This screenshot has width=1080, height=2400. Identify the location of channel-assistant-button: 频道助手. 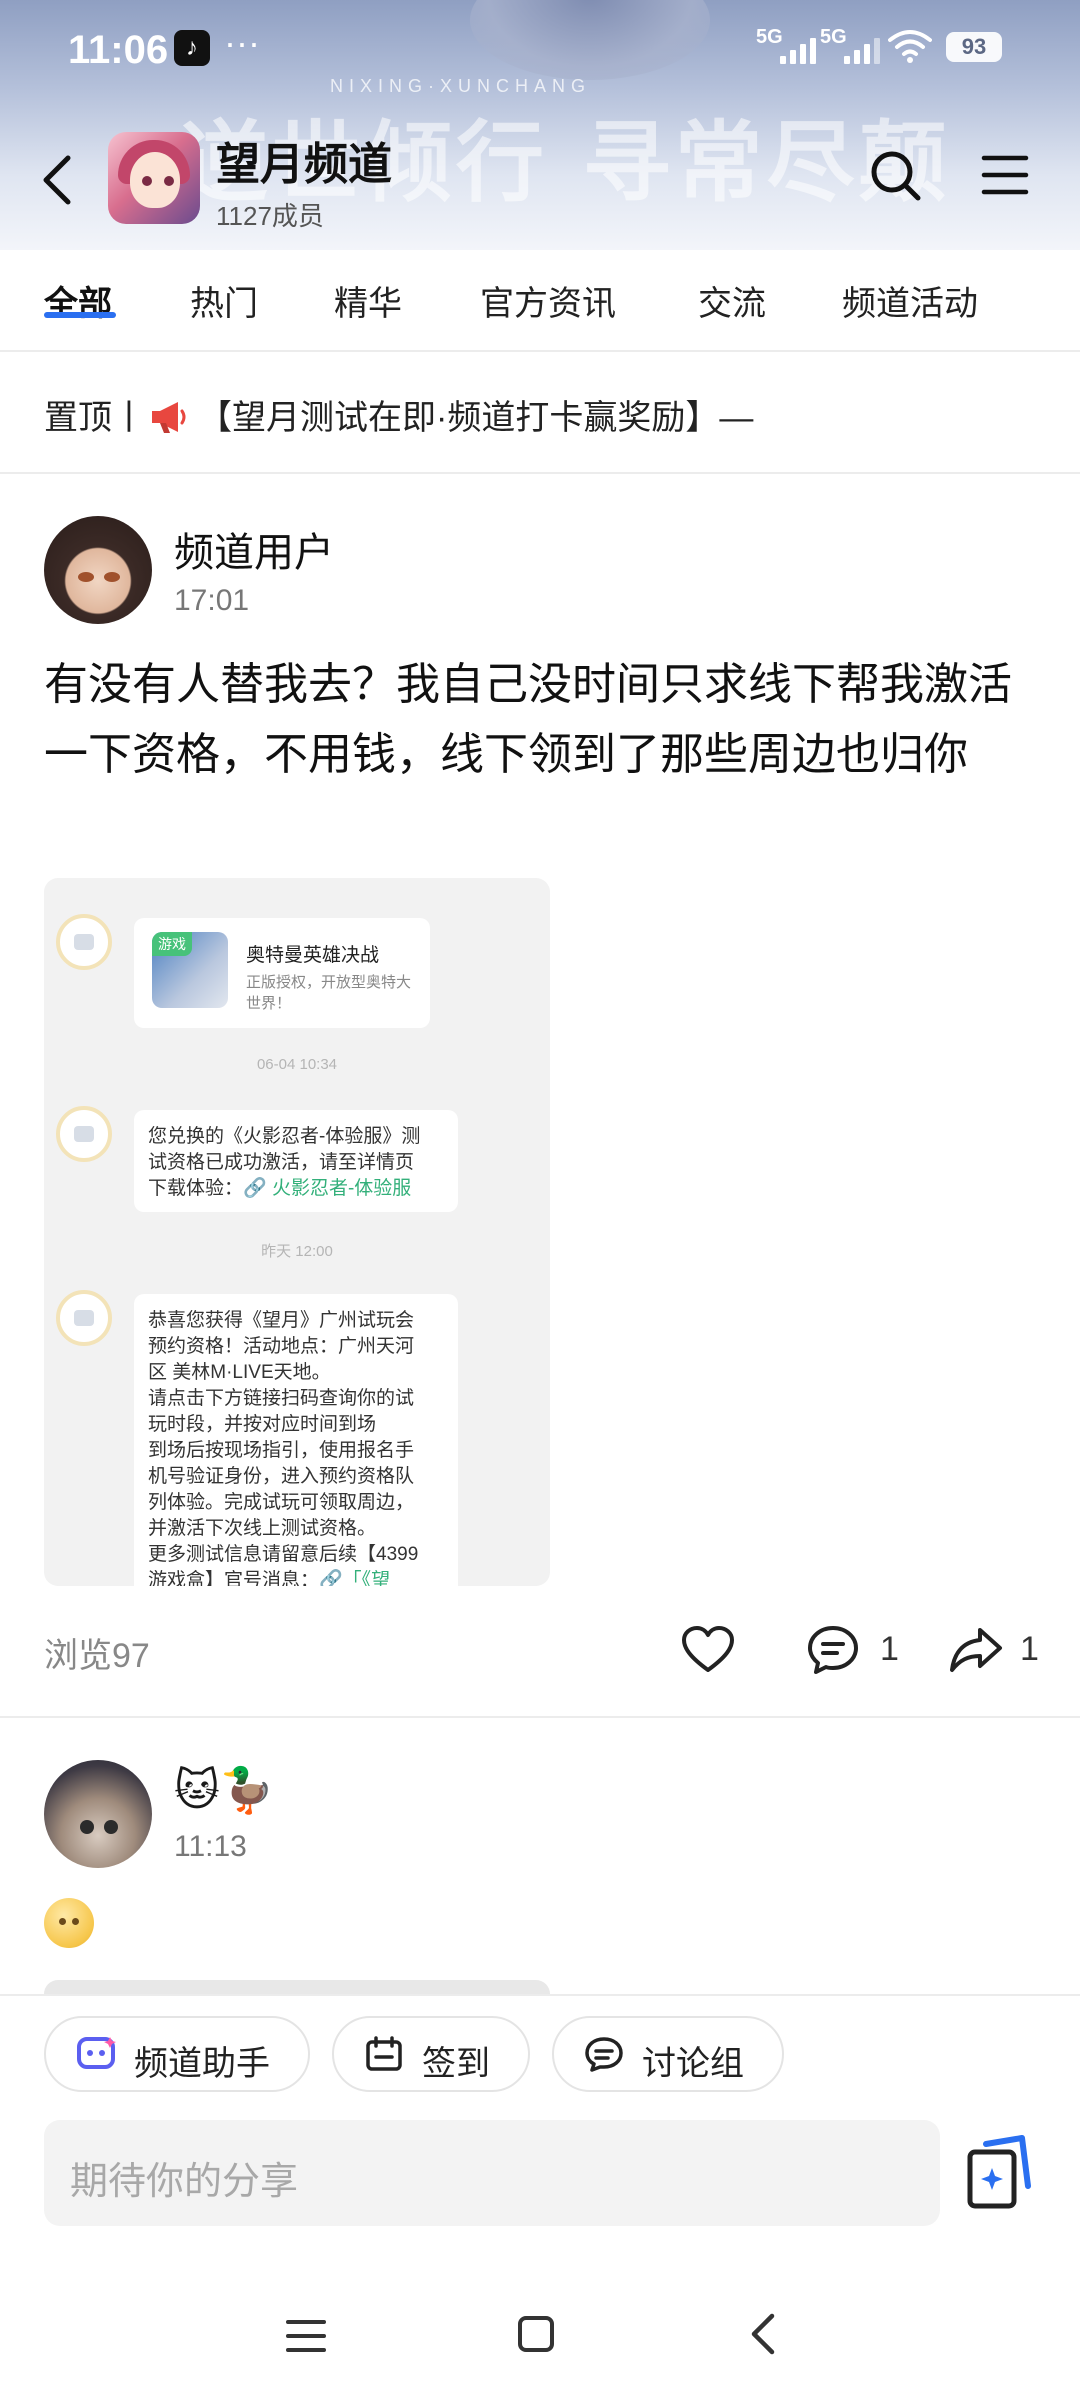
(177, 2054).